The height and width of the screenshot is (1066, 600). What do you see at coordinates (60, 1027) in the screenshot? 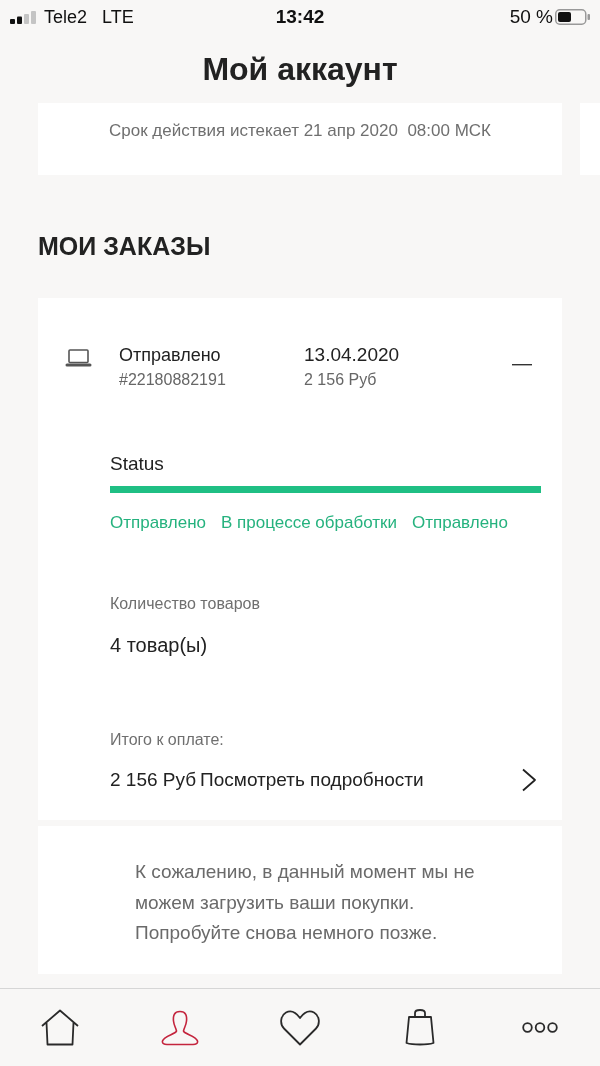
I see `home-icon` at bounding box center [60, 1027].